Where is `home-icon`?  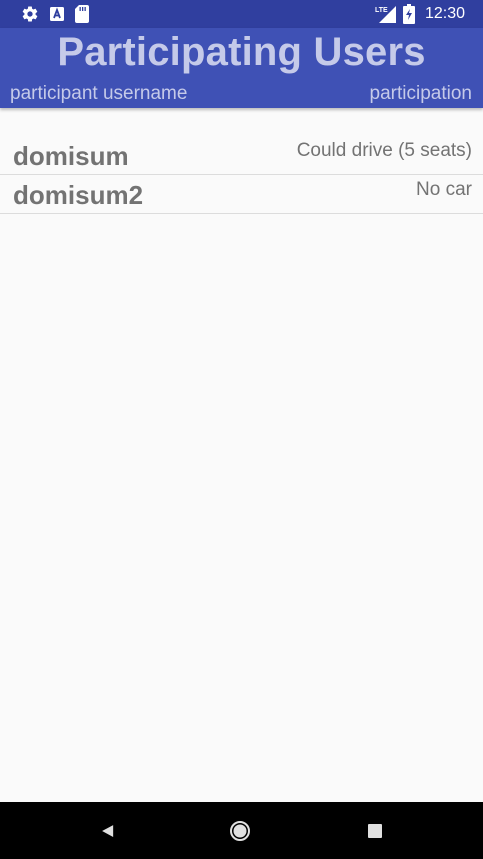 home-icon is located at coordinates (240, 831).